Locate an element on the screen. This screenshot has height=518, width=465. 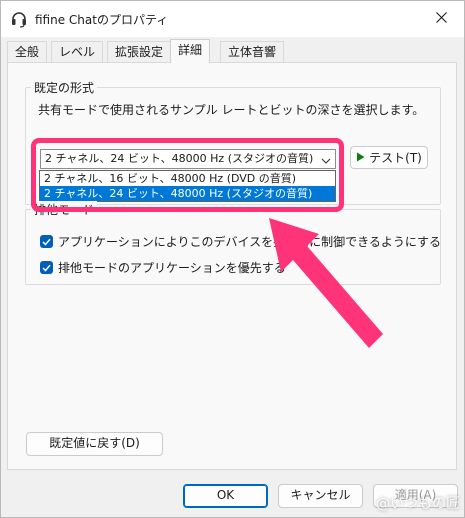
close-button is located at coordinates (441, 19).